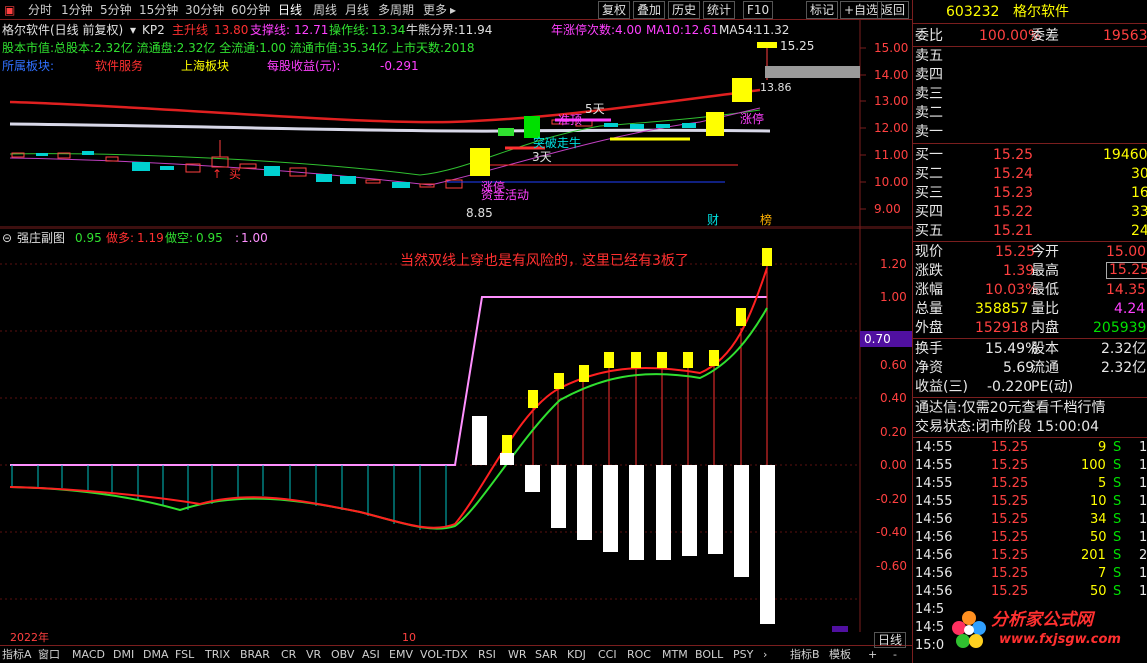 The width and height of the screenshot is (1147, 663). What do you see at coordinates (475, 30) in the screenshot?
I see `niuxiong-value: 11.94` at bounding box center [475, 30].